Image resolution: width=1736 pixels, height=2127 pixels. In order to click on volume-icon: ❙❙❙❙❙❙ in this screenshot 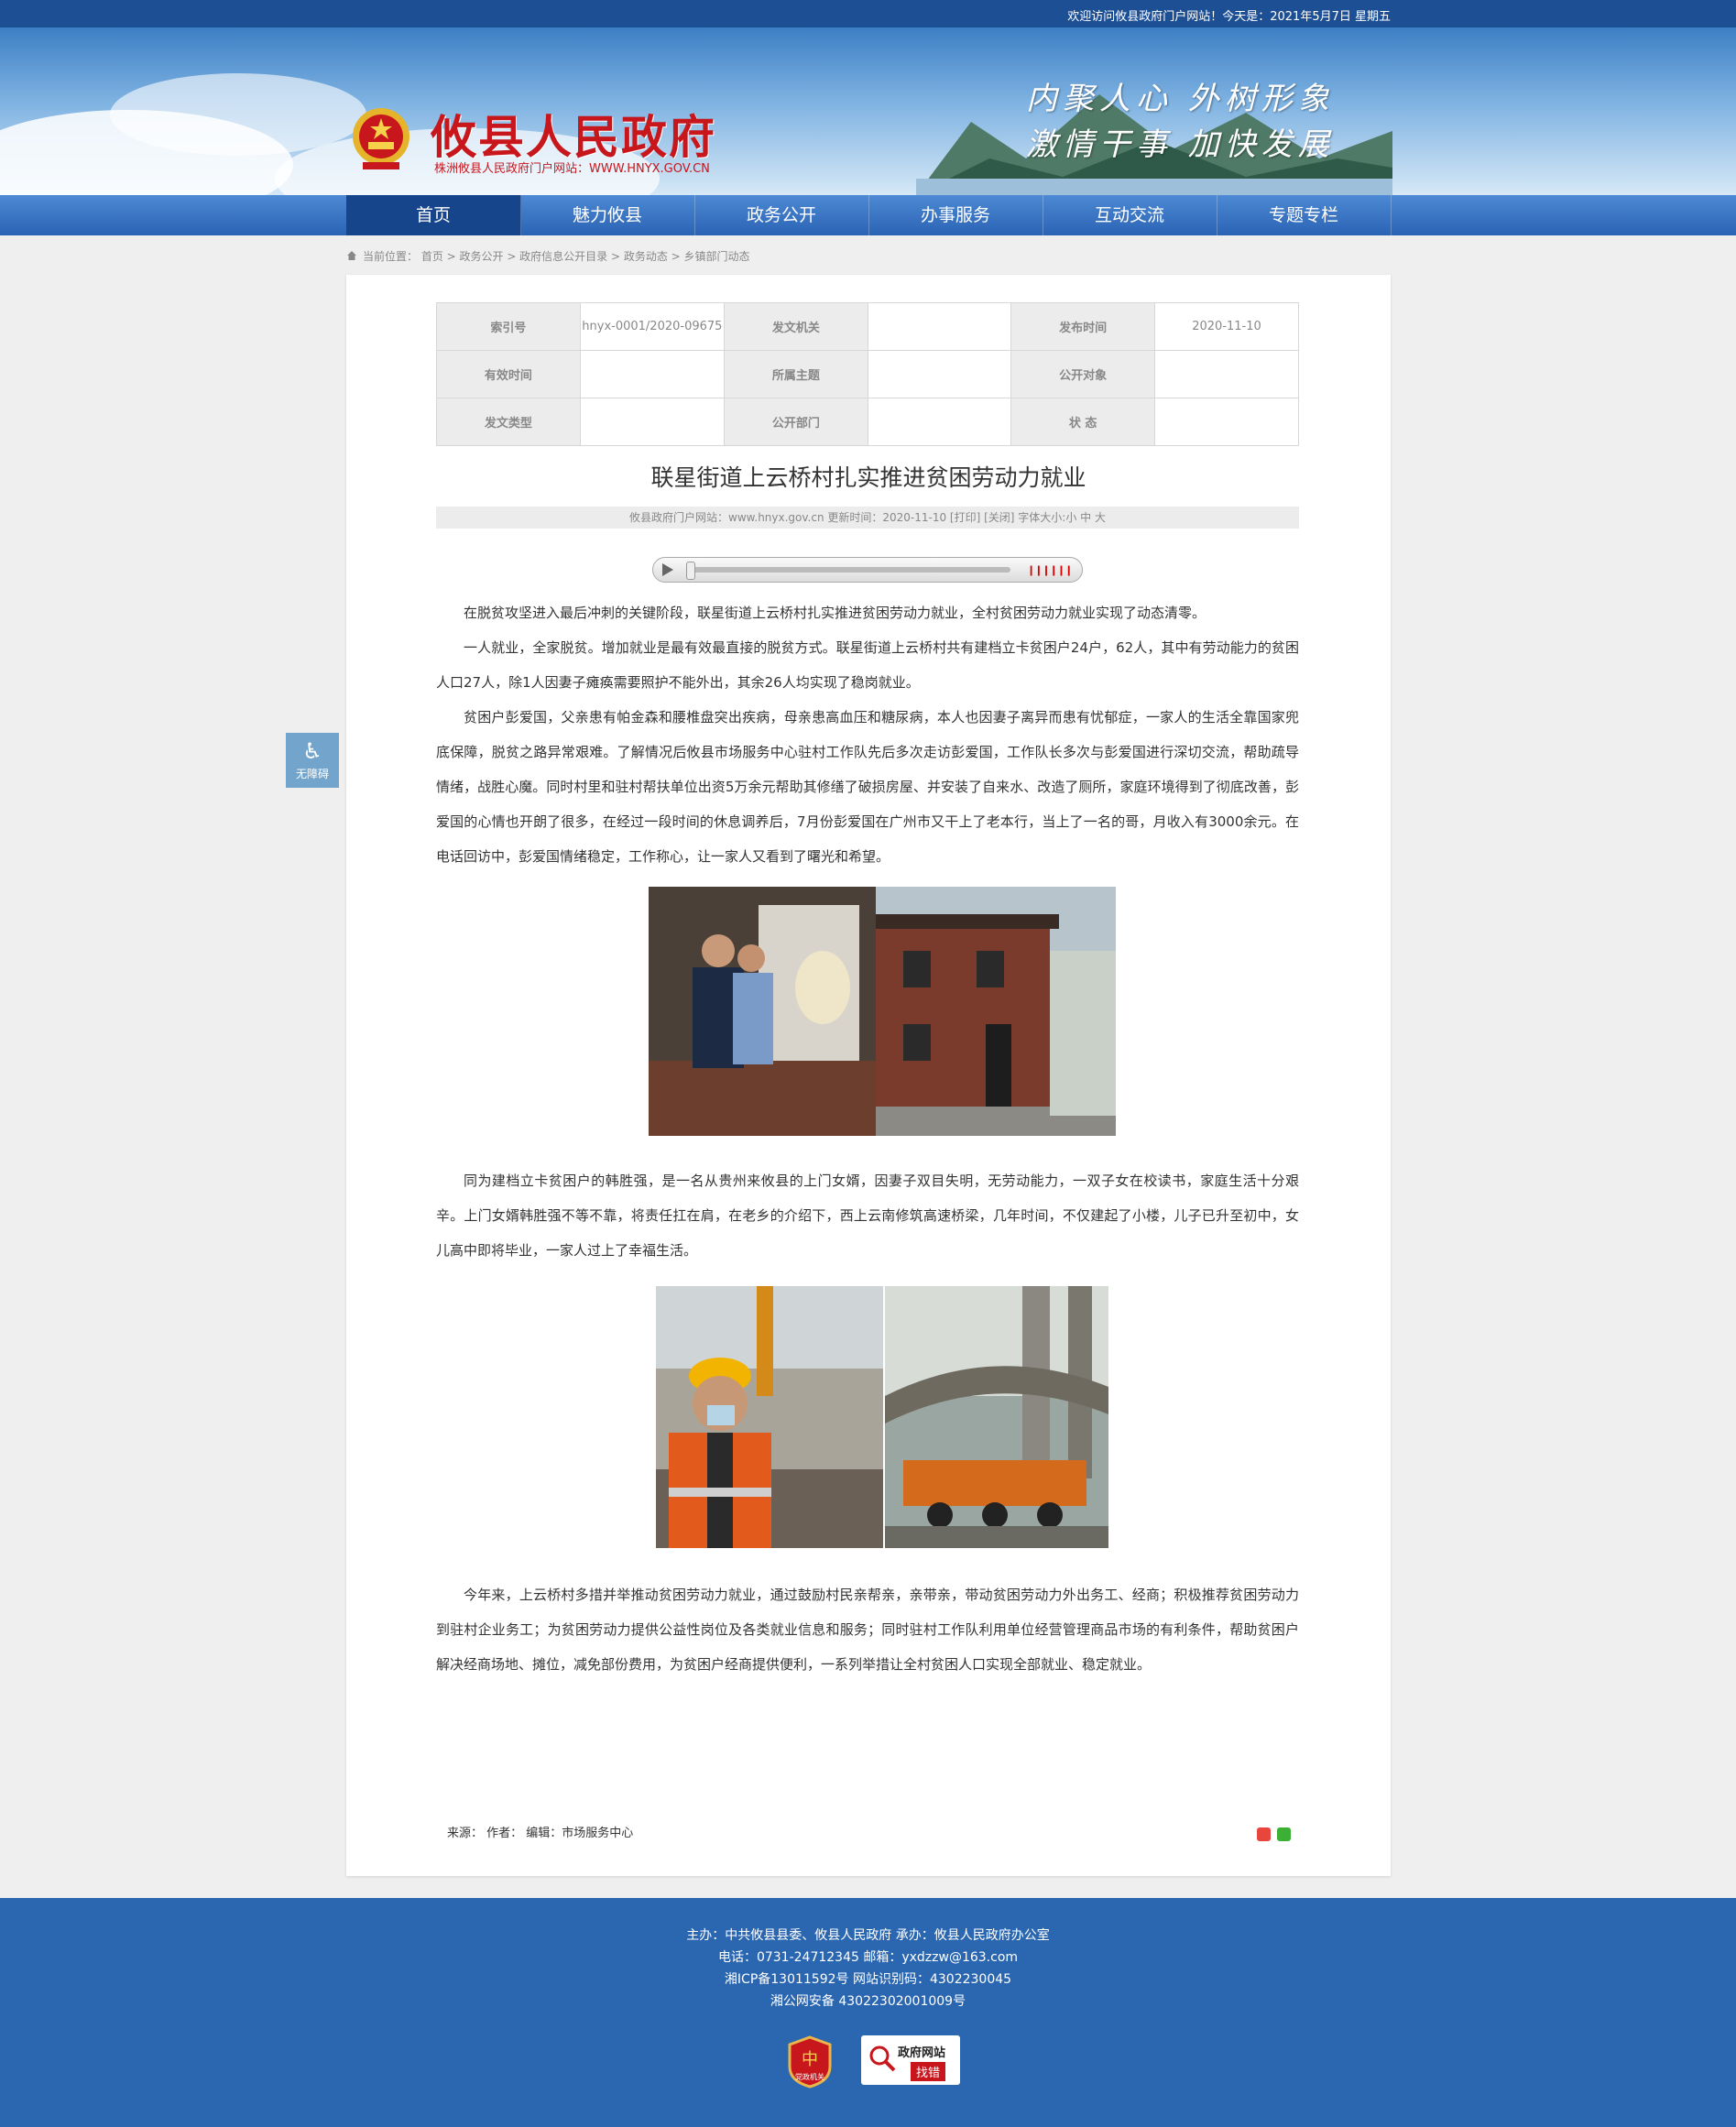, I will do `click(1050, 570)`.